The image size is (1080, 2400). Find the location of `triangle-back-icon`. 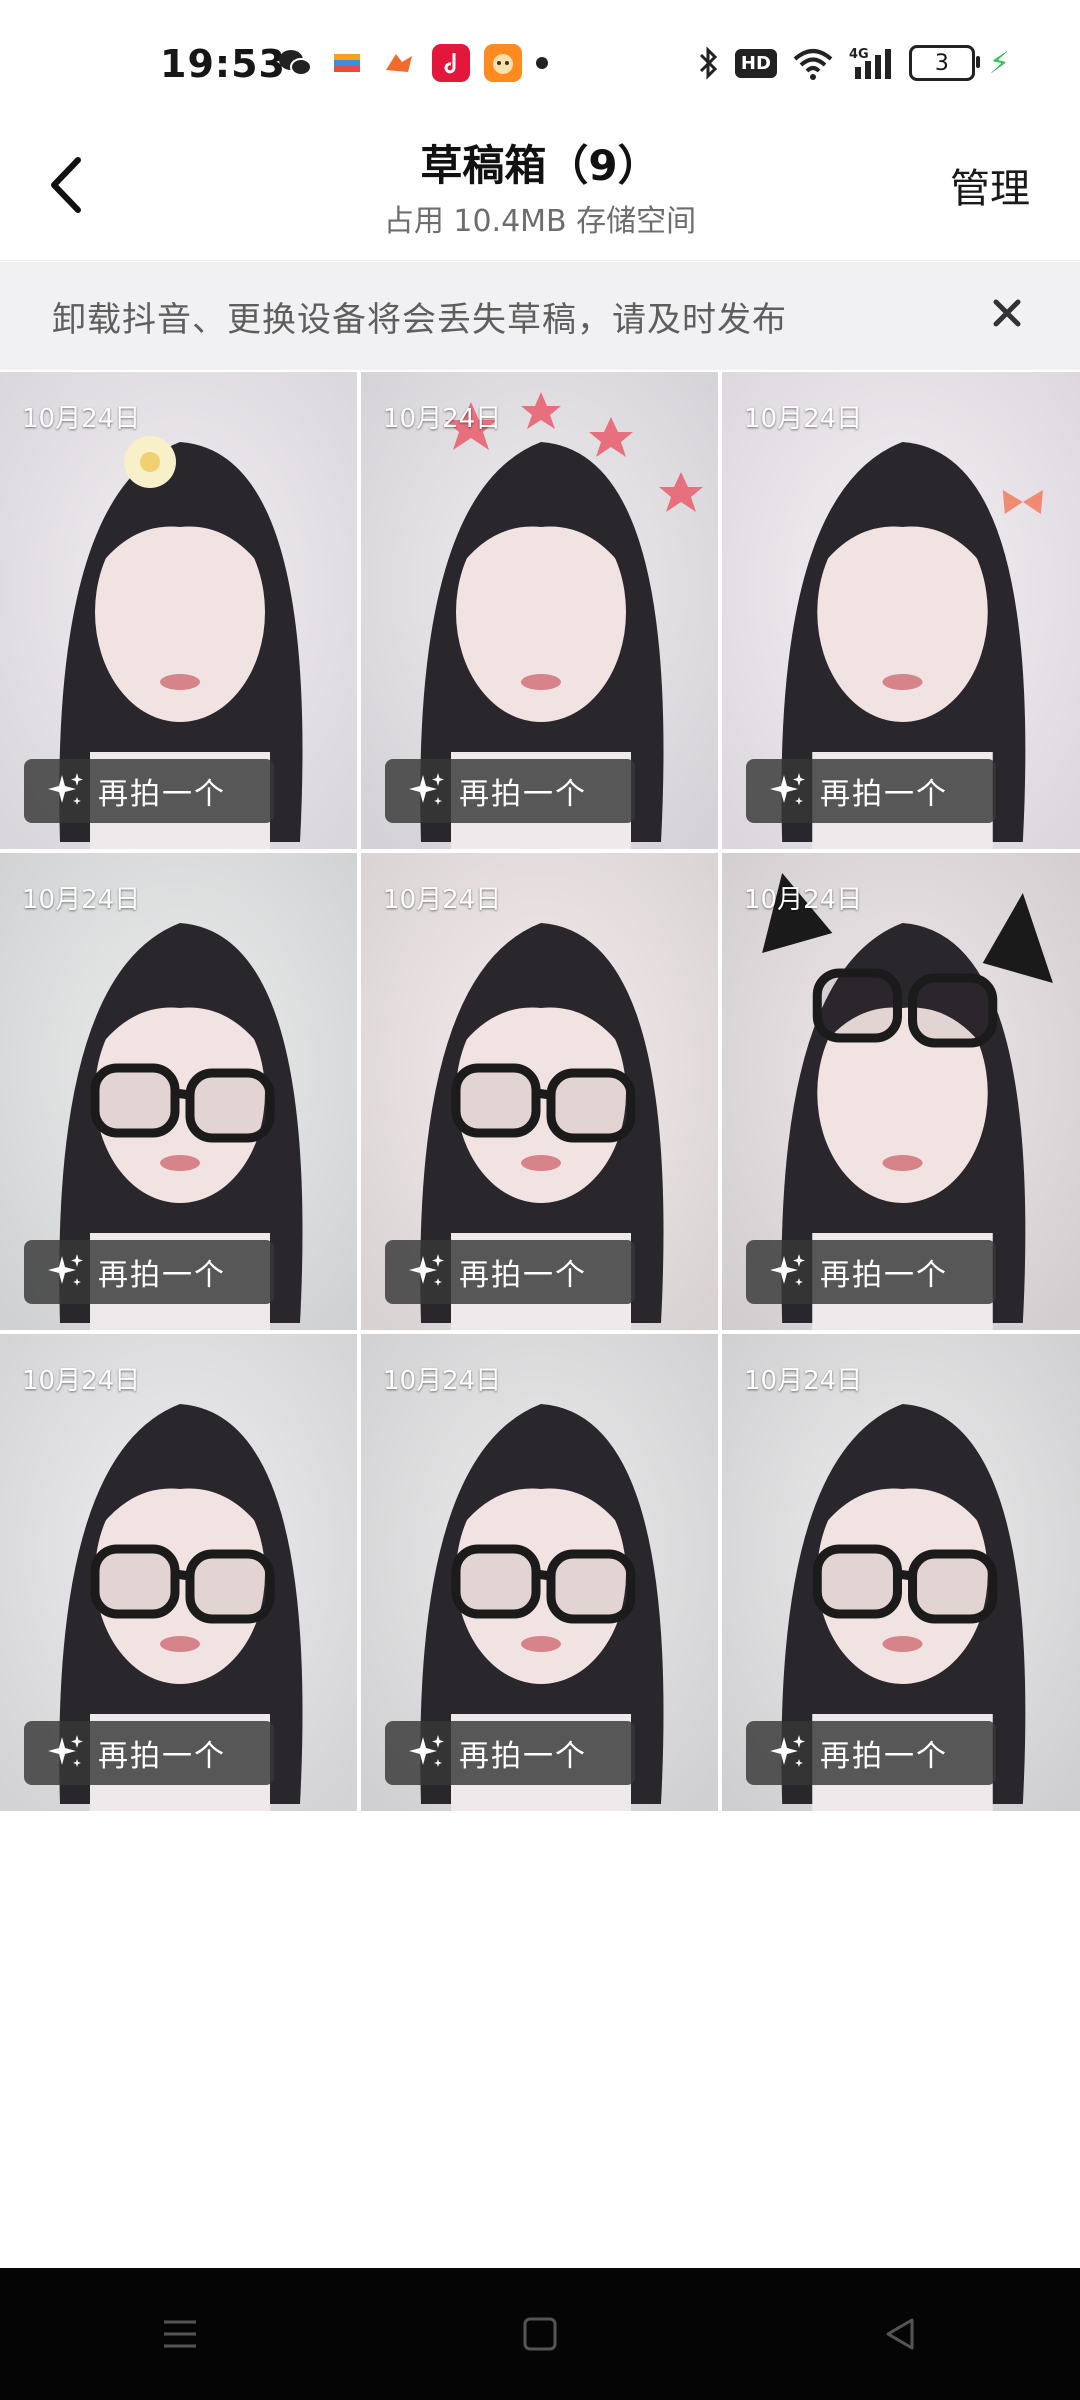

triangle-back-icon is located at coordinates (900, 2334).